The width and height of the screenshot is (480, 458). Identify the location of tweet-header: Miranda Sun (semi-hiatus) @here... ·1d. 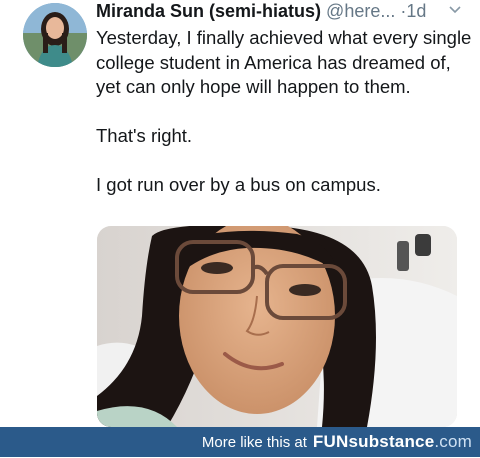
(284, 12).